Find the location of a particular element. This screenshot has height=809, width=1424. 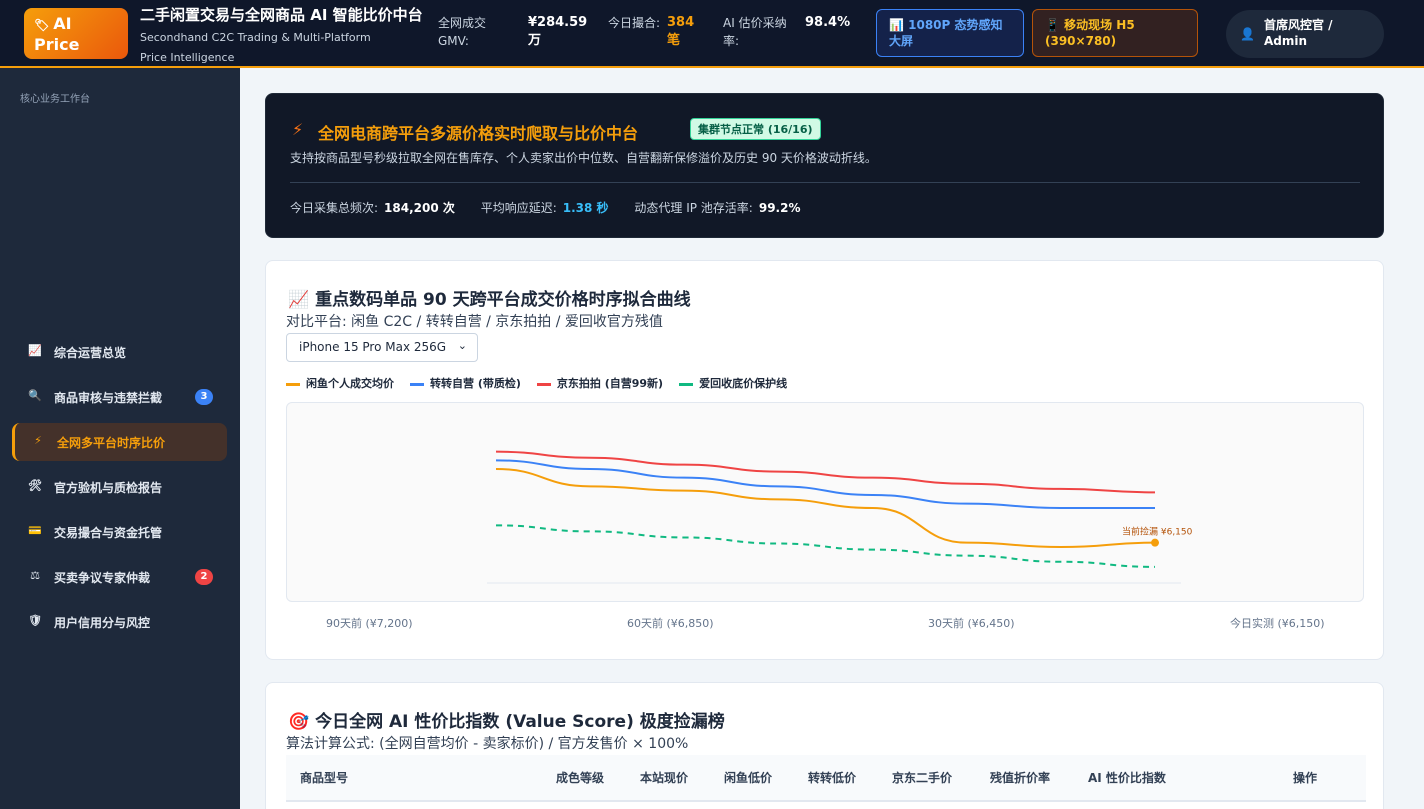

sidebar-item: 💳 交易撮合与资金托管 is located at coordinates (119, 532).